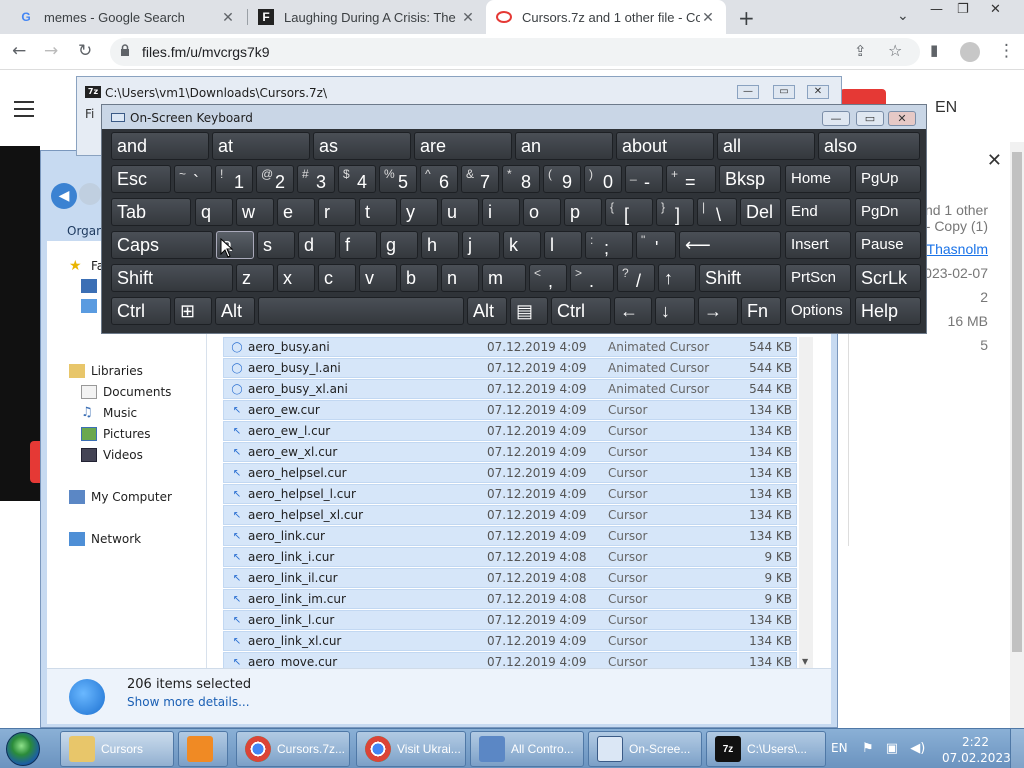 The width and height of the screenshot is (1024, 768). Describe the element at coordinates (51, 51) in the screenshot. I see `forward-arrow-icon: →` at that location.